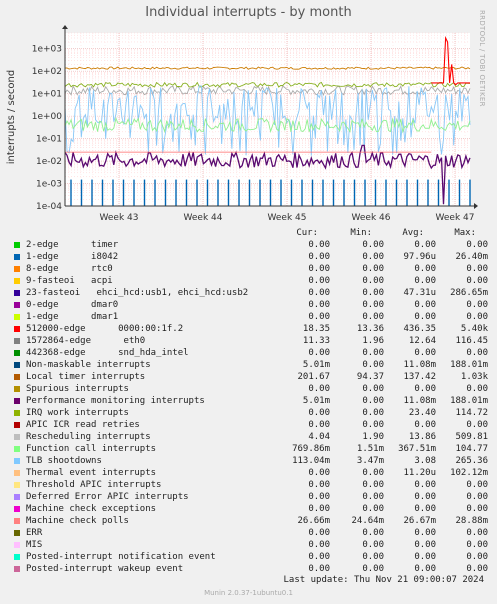  I want to click on legend-value-avg: 26.67m, so click(419, 521).